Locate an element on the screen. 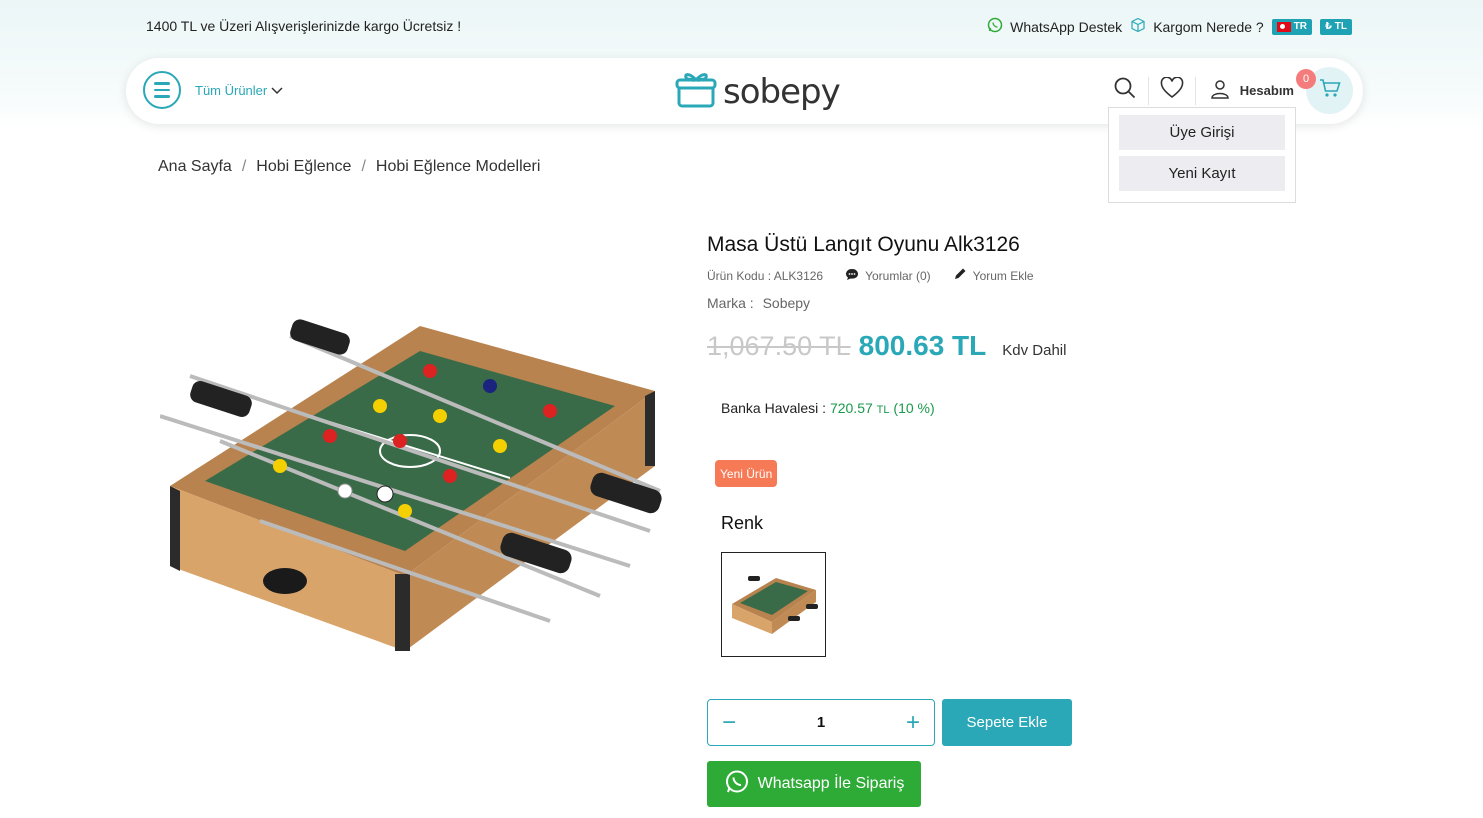  whatsapp-order-label: Whatsapp İle Sipariş is located at coordinates (831, 783).